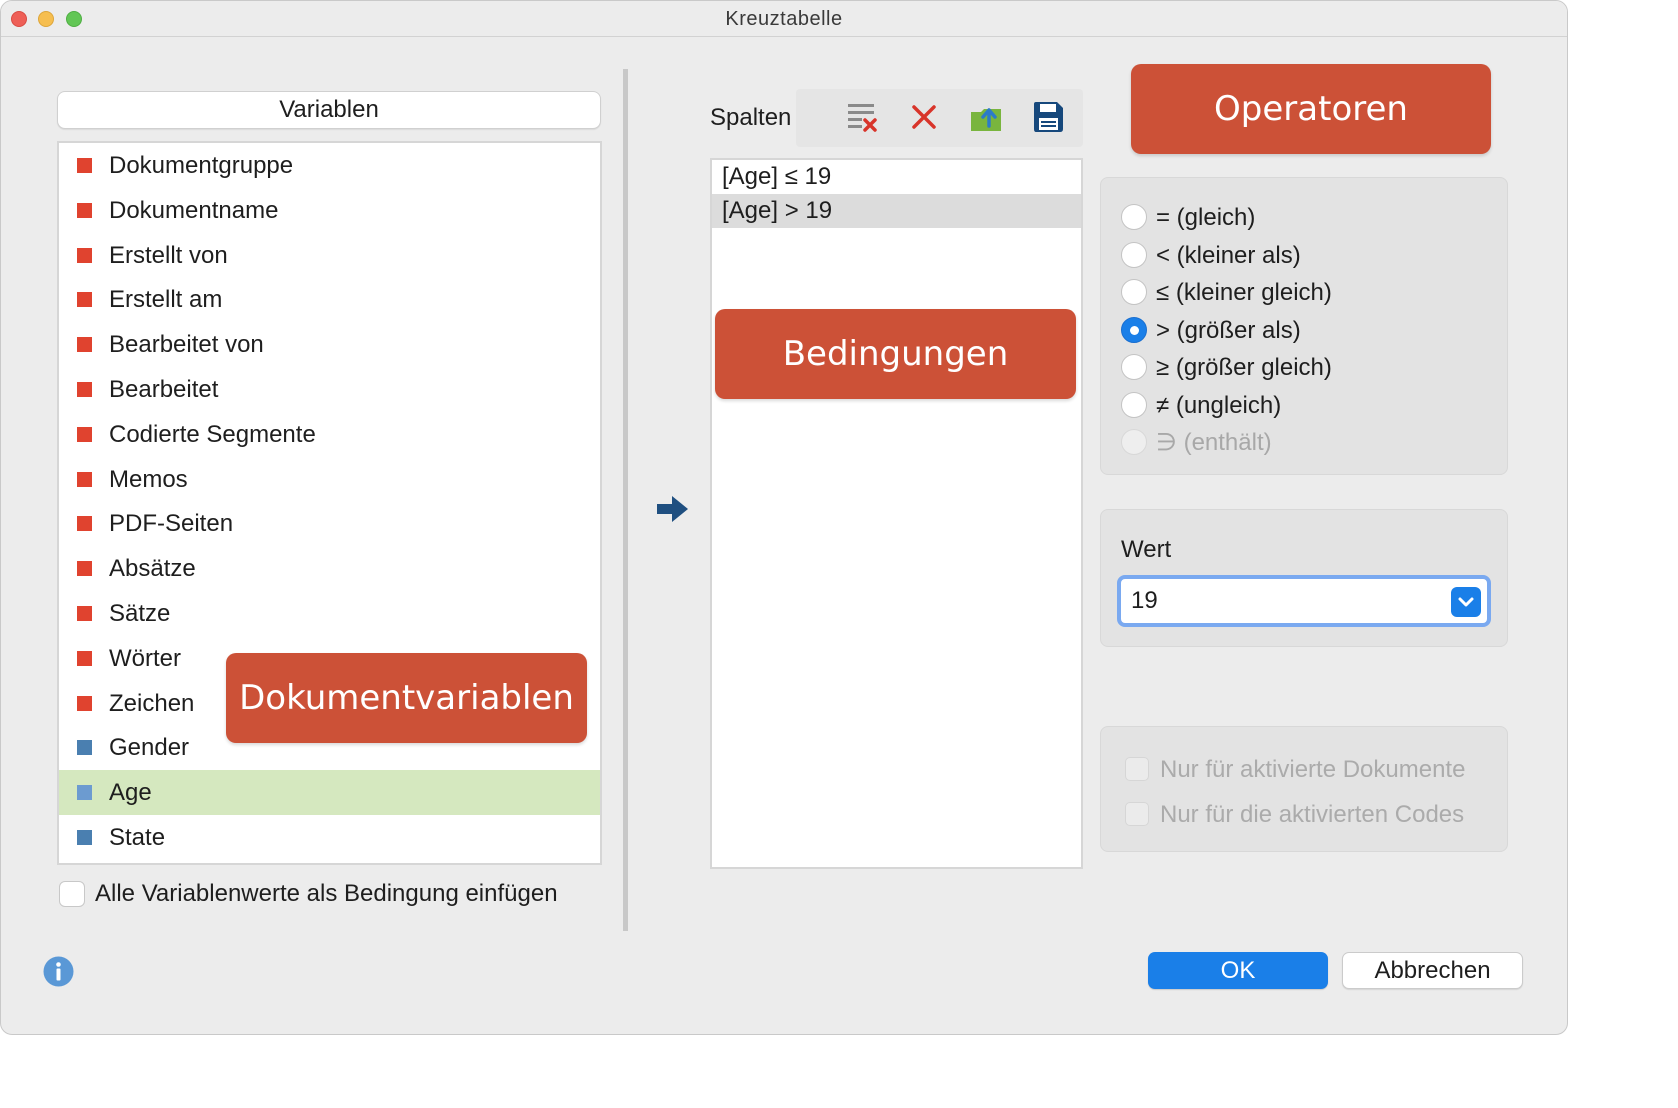 This screenshot has height=1108, width=1678. I want to click on callout-conditions: Bedingungen, so click(895, 354).